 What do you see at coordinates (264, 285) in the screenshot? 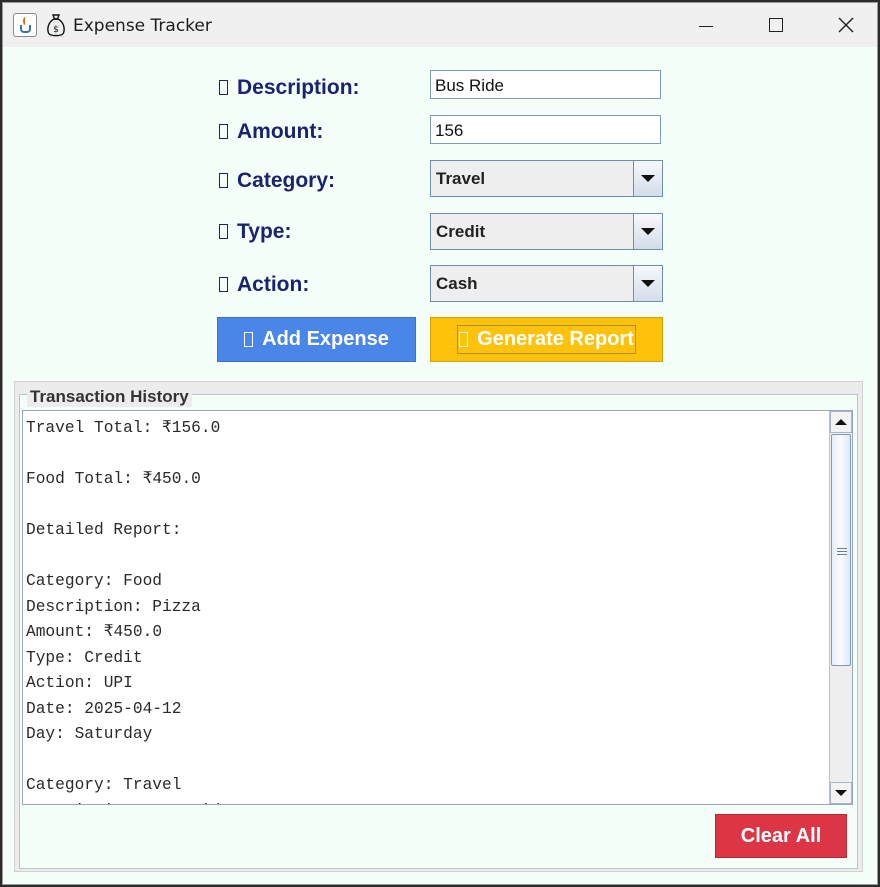
I see `action-label: Action:` at bounding box center [264, 285].